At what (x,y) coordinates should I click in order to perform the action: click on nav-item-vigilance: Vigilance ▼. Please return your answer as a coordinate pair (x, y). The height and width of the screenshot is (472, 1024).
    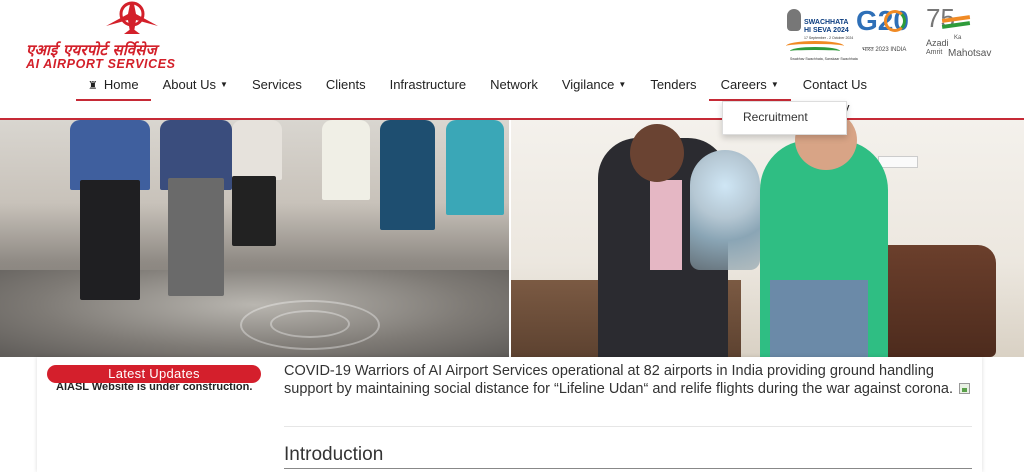
    Looking at the image, I should click on (594, 85).